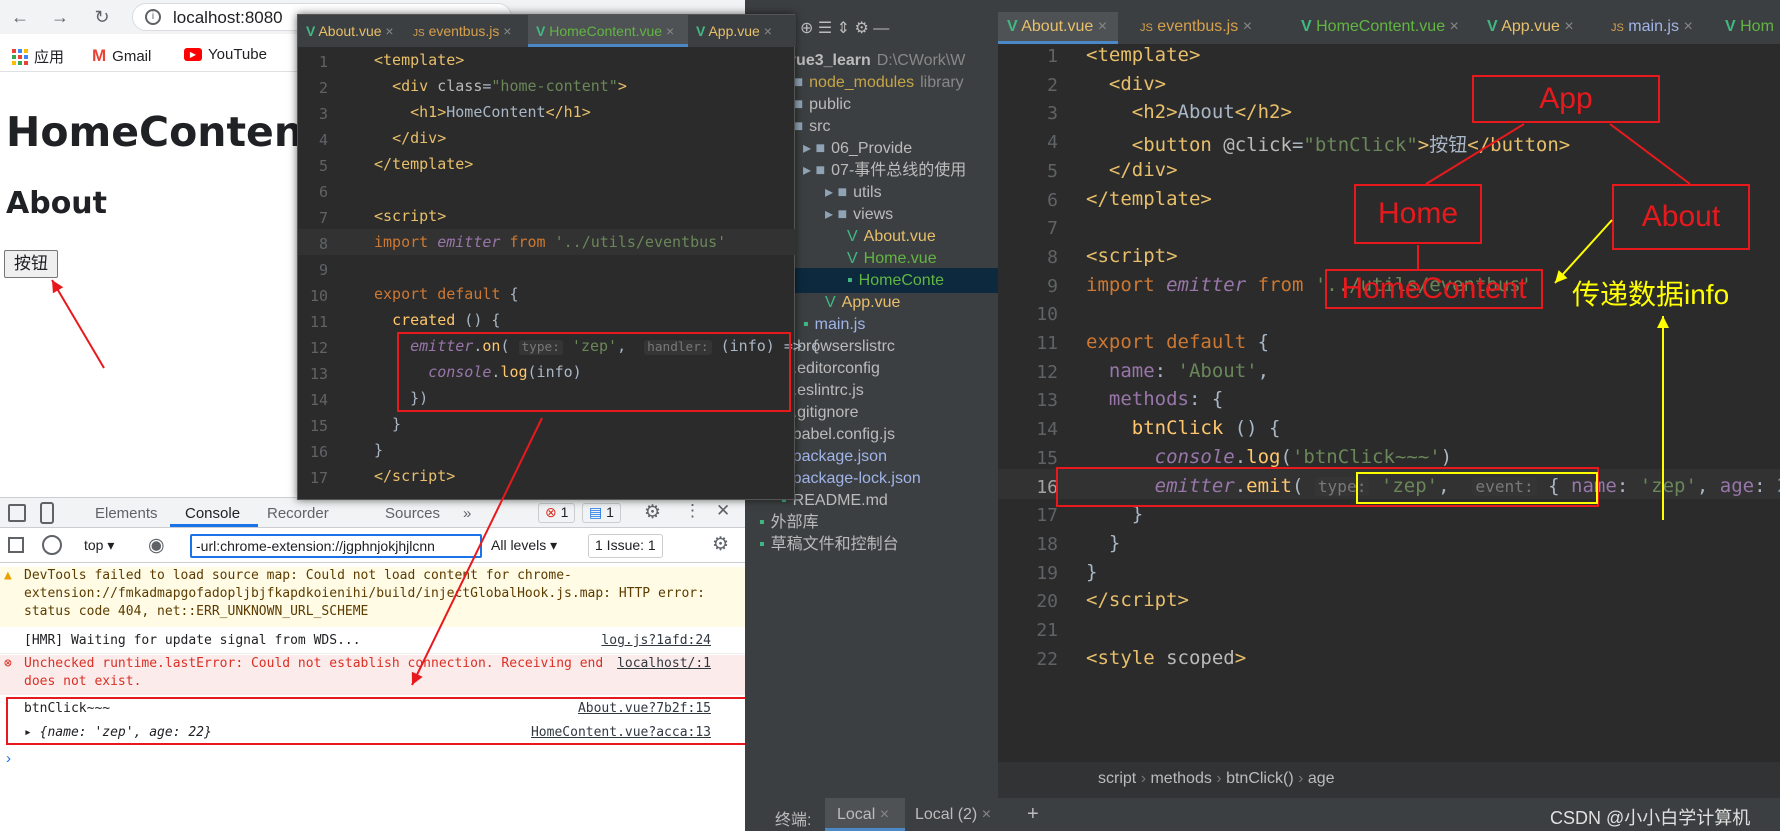  What do you see at coordinates (193, 54) in the screenshot?
I see `youtube-icon: ▶` at bounding box center [193, 54].